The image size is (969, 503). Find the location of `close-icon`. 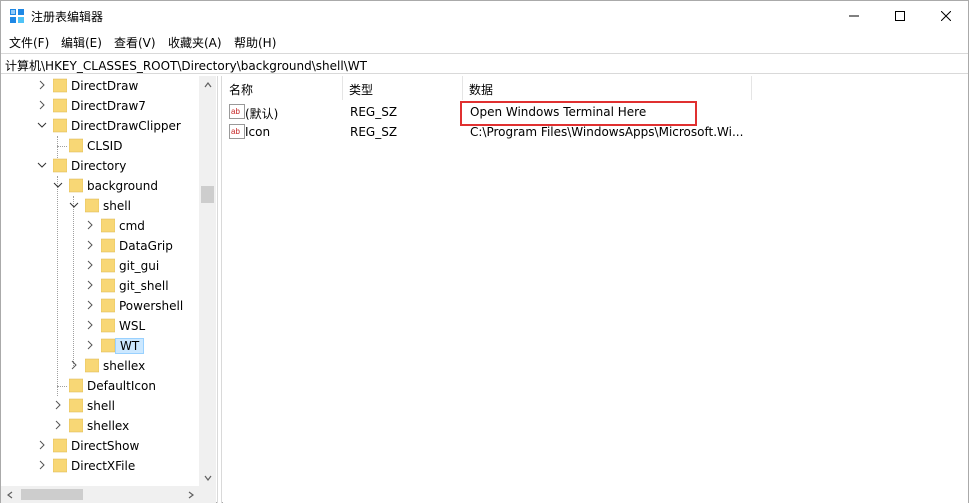

close-icon is located at coordinates (946, 16).